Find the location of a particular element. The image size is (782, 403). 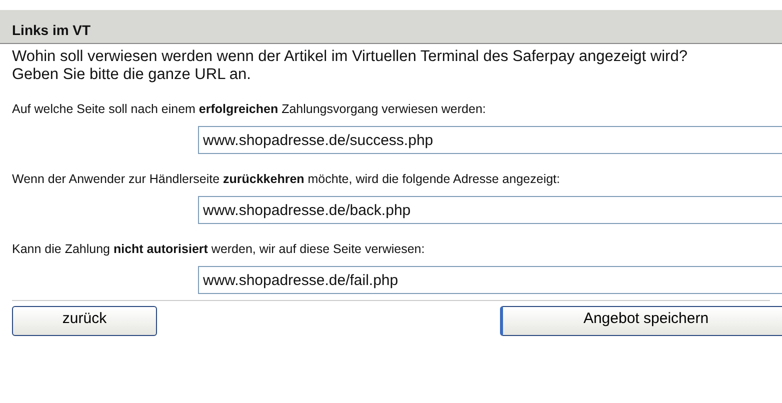

url-field: www.shopadresse.de/fail.php is located at coordinates (490, 280).